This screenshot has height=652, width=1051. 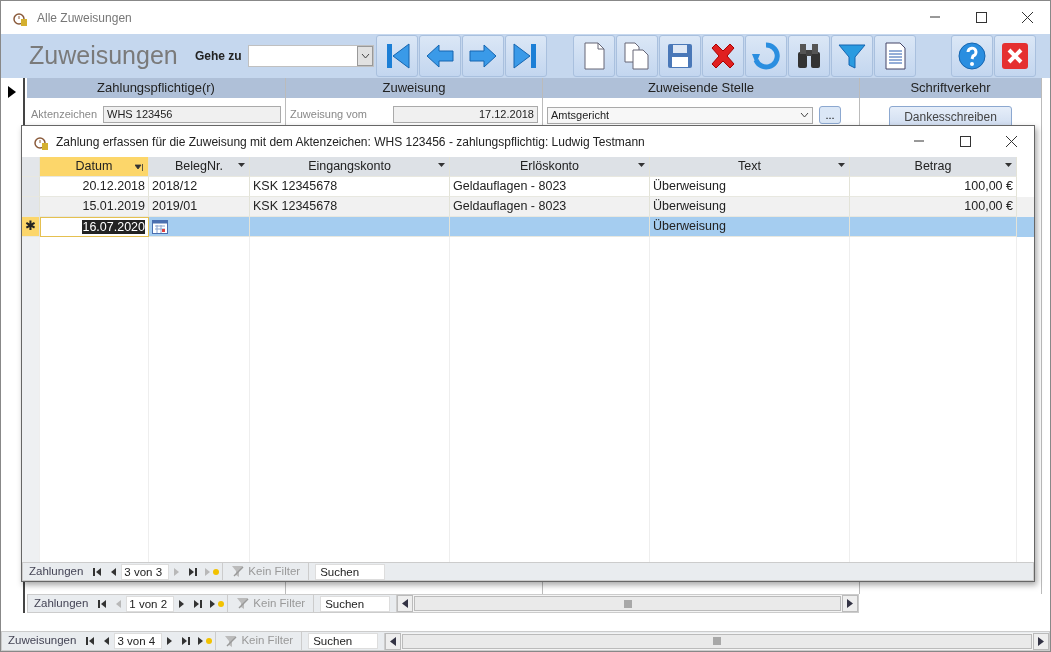 I want to click on window-title: Alle Zuweisungen, so click(x=84, y=18).